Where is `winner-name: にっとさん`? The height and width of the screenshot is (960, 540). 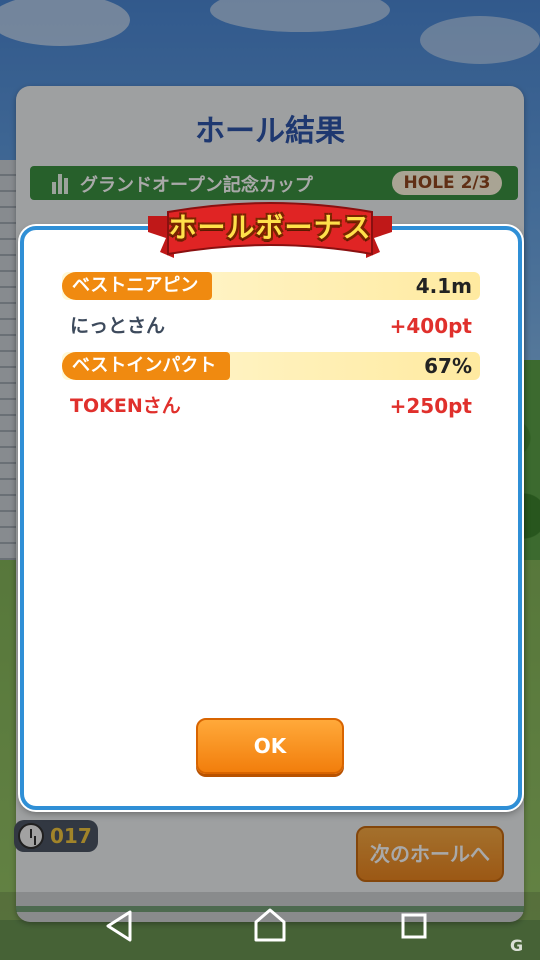 winner-name: にっとさん is located at coordinates (118, 326).